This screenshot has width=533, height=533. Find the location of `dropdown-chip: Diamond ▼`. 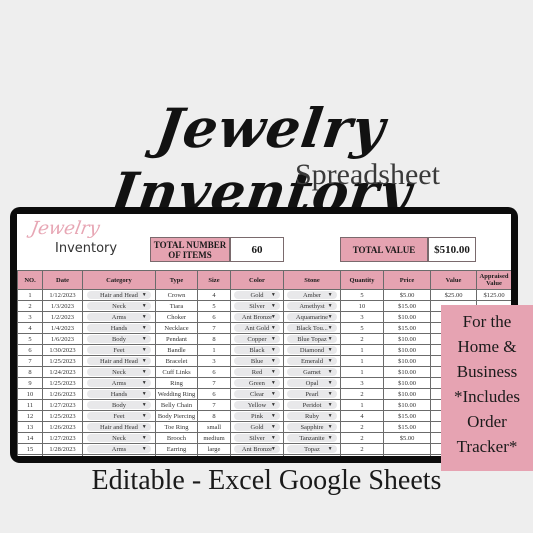

dropdown-chip: Diamond ▼ is located at coordinates (312, 350).